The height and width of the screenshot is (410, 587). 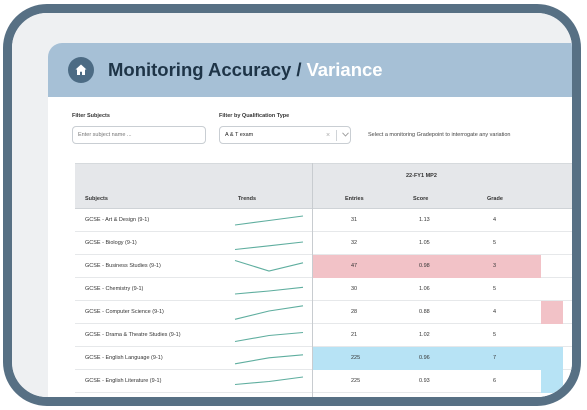 I want to click on table-column-header, so click(x=323, y=199).